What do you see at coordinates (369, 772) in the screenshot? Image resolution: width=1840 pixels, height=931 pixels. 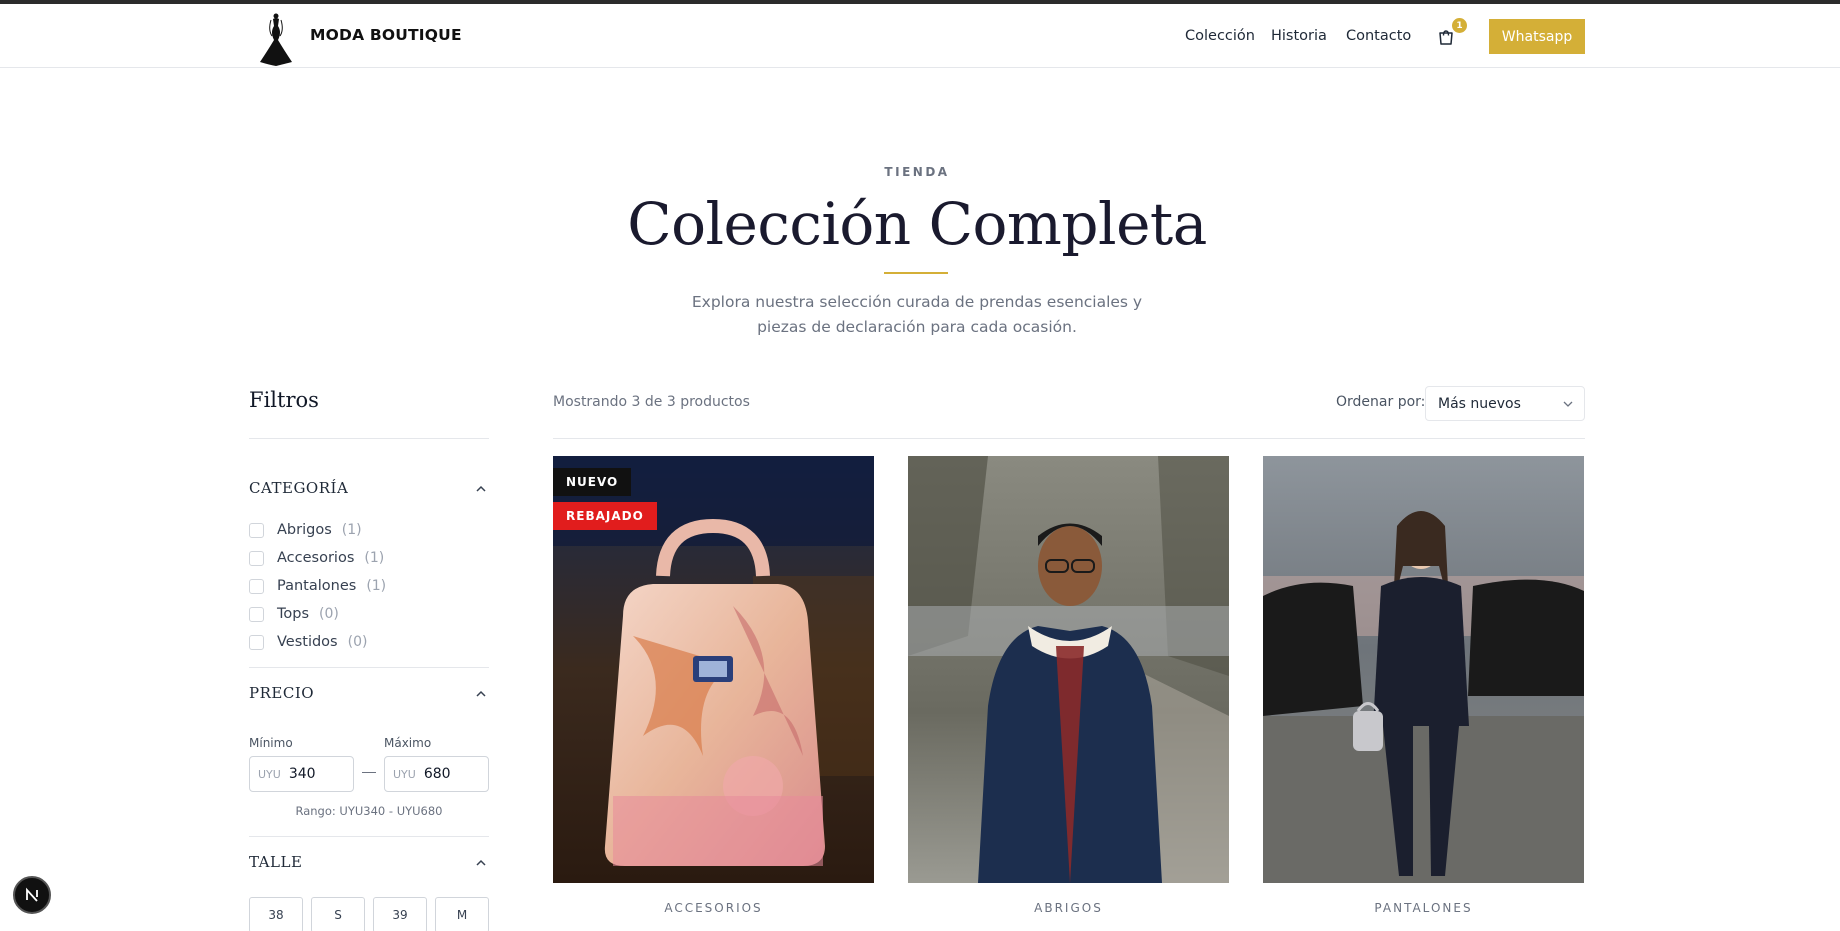 I see `range-dash` at bounding box center [369, 772].